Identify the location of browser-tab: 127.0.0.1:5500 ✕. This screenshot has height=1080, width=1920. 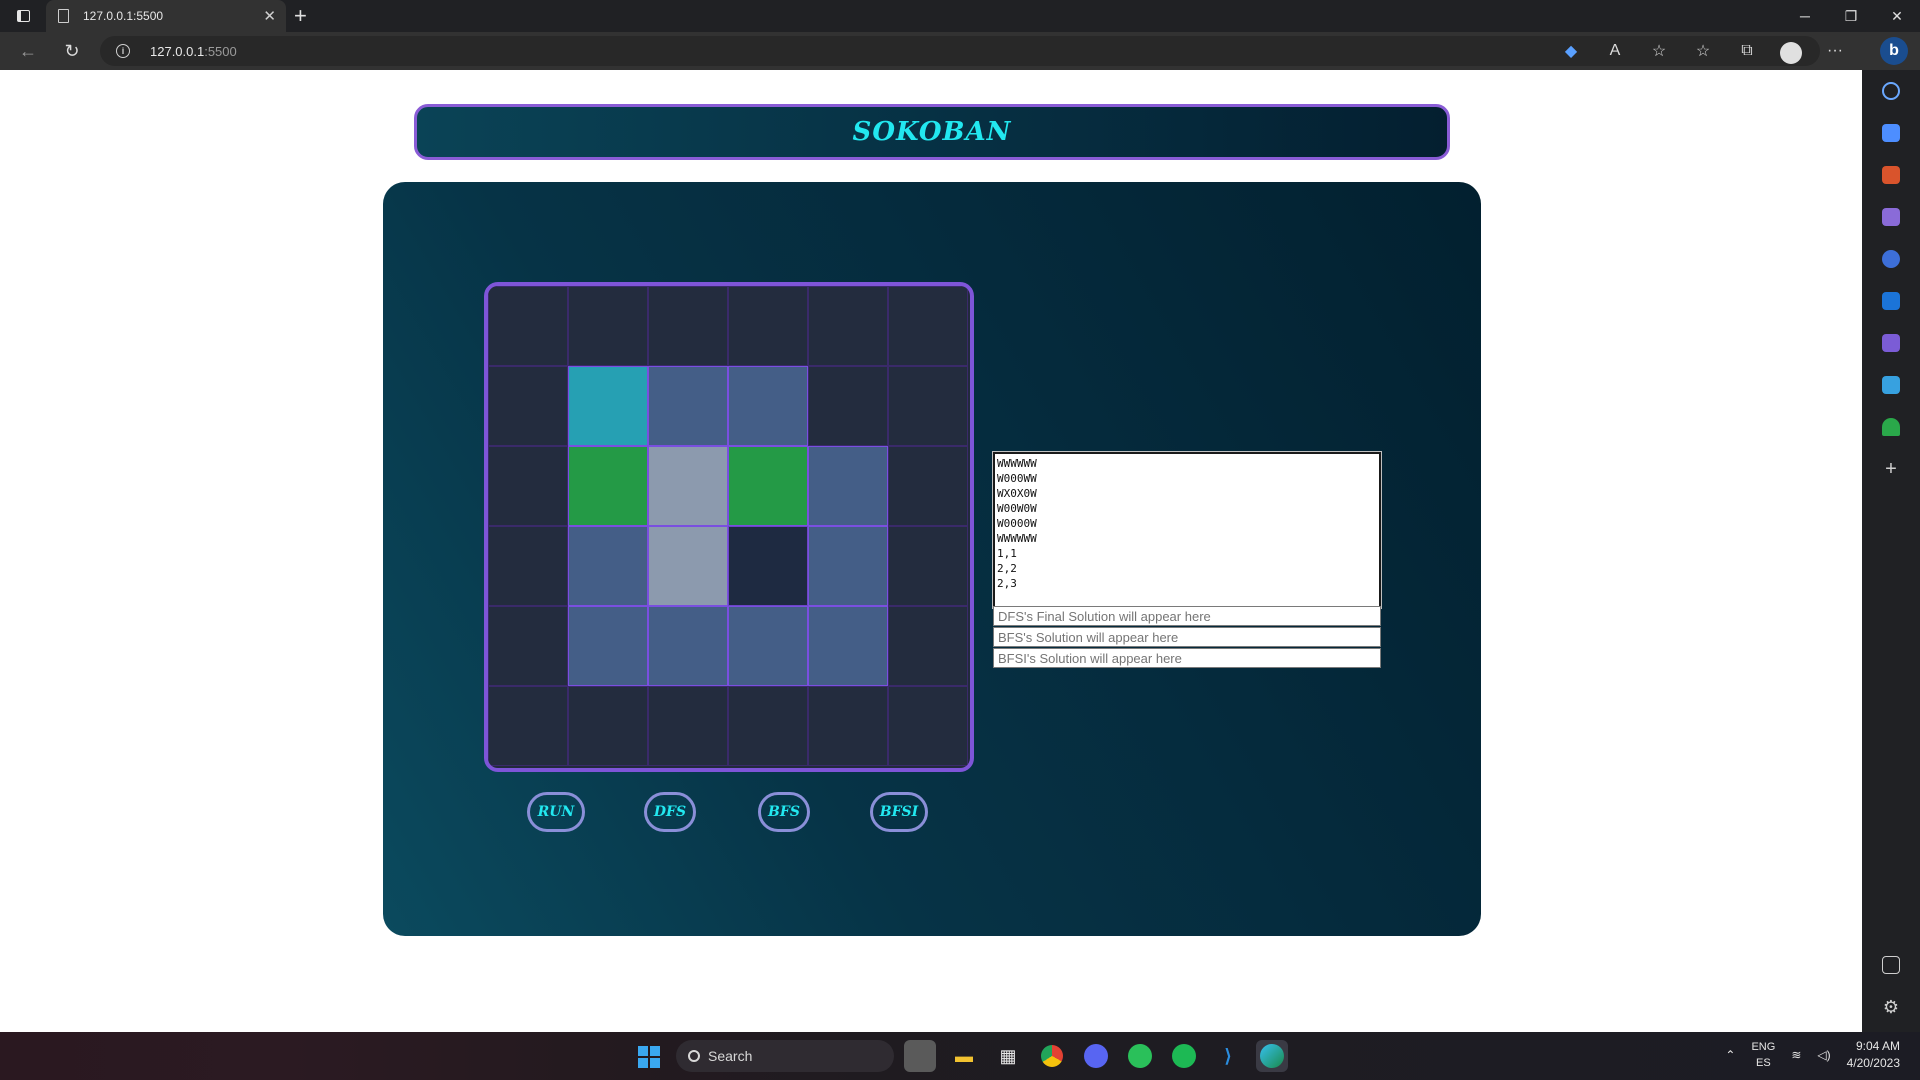
(166, 16).